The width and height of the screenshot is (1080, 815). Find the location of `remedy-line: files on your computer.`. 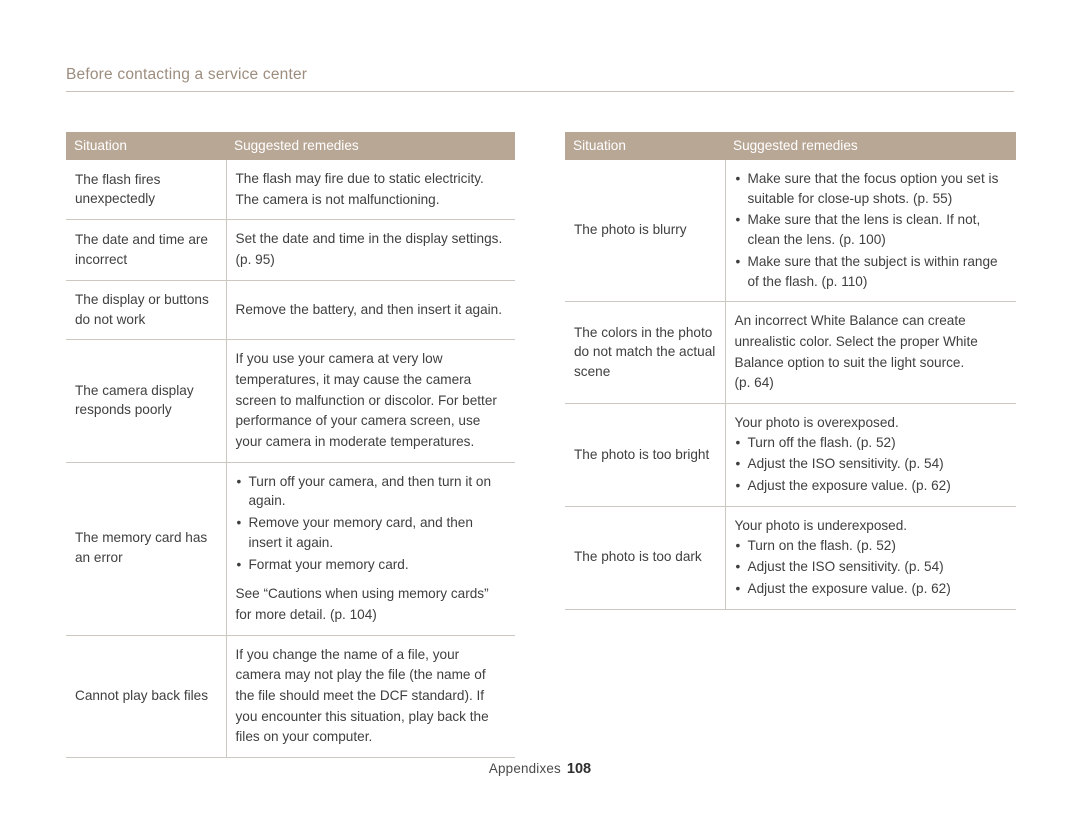

remedy-line: files on your computer. is located at coordinates (304, 737).